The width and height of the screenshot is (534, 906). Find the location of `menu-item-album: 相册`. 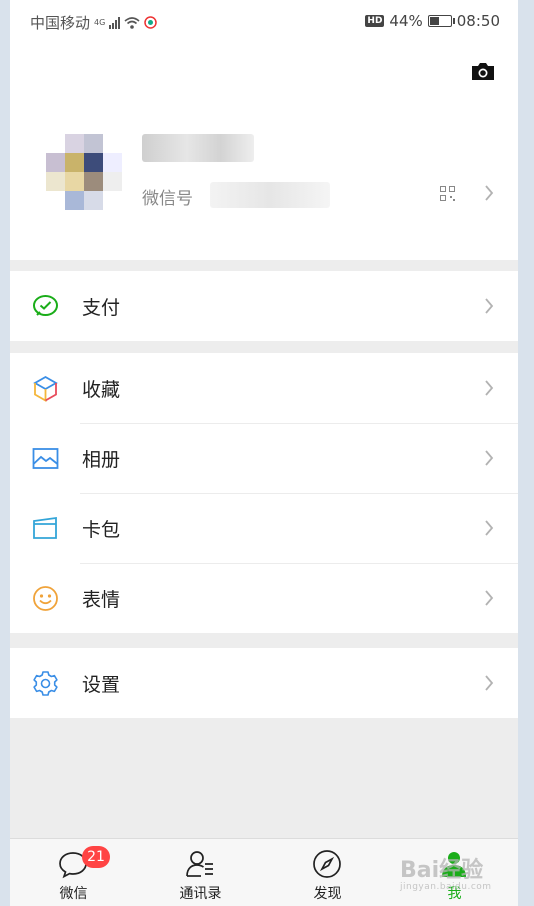

menu-item-album: 相册 is located at coordinates (264, 458).